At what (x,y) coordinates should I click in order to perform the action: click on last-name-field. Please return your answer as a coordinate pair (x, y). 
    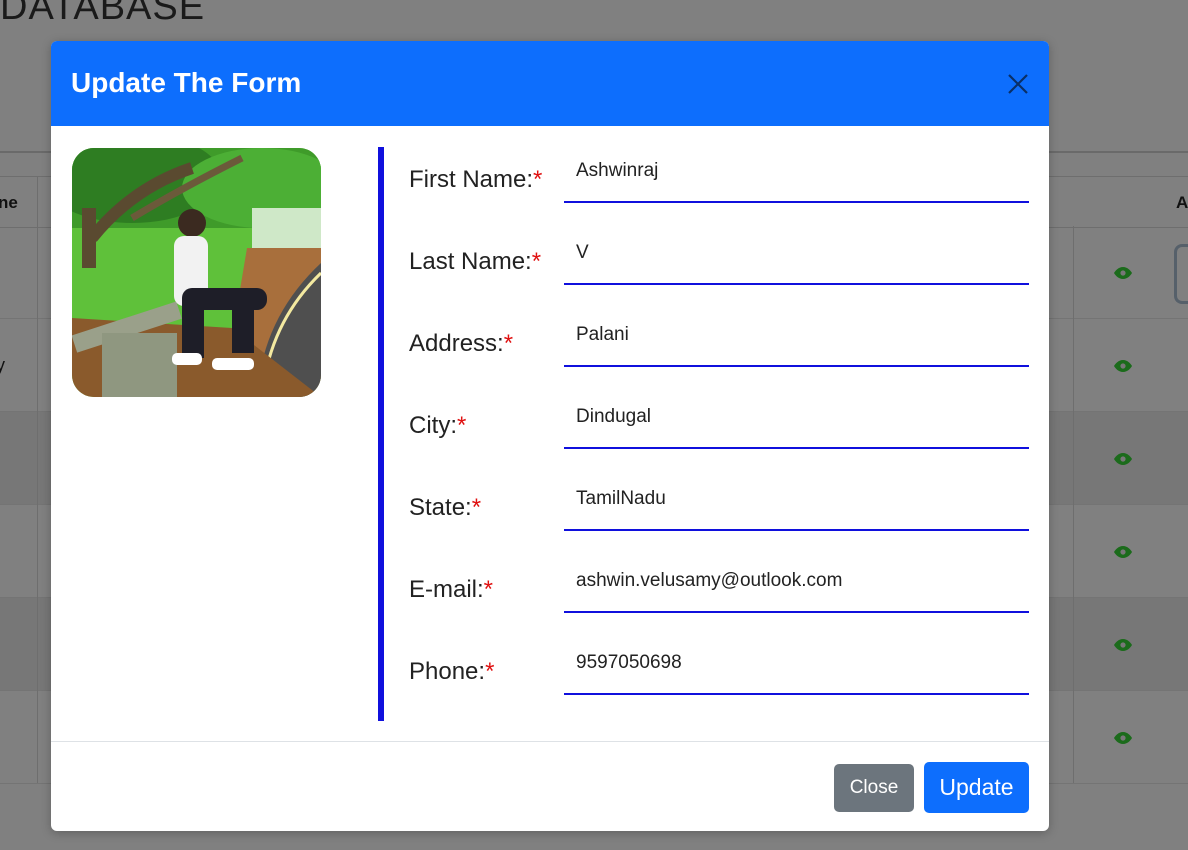
    Looking at the image, I should click on (796, 257).